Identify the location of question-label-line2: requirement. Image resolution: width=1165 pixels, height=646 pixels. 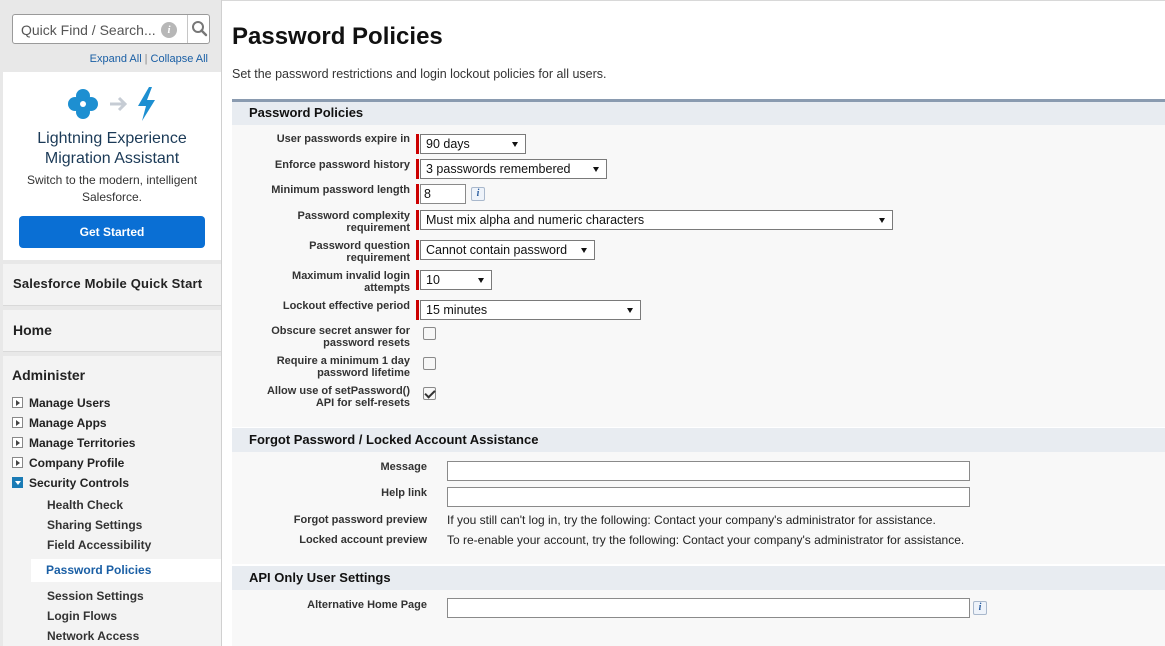
(378, 258).